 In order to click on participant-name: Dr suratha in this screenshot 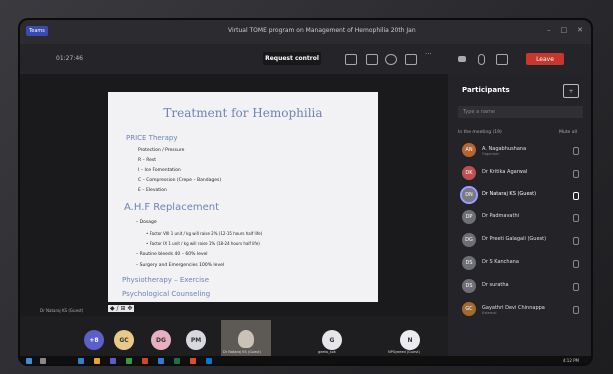, I will do `click(495, 285)`.